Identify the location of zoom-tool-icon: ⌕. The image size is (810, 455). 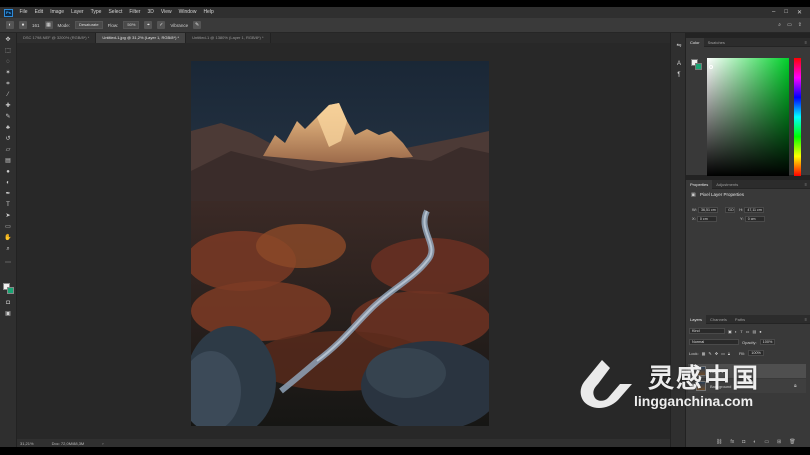
(8, 249).